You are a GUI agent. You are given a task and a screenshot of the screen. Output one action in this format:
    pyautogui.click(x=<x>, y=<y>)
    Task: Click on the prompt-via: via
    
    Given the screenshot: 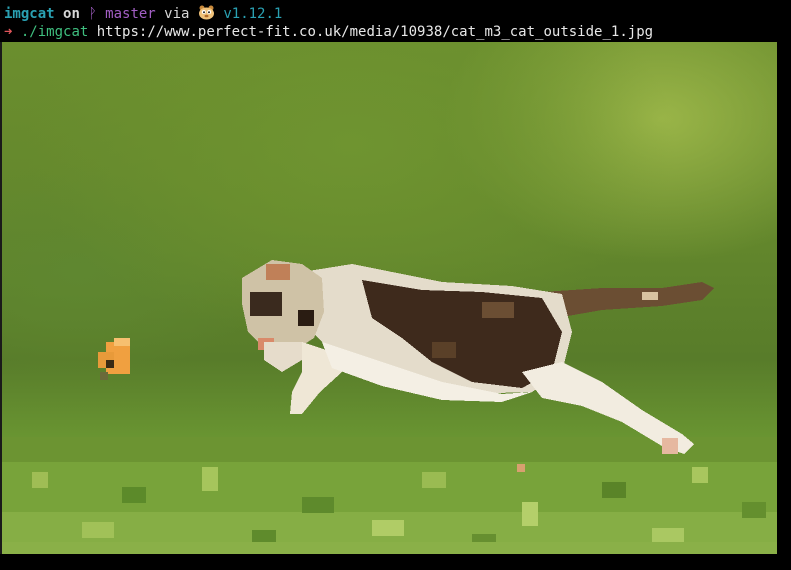 What is the action you would take?
    pyautogui.click(x=177, y=14)
    